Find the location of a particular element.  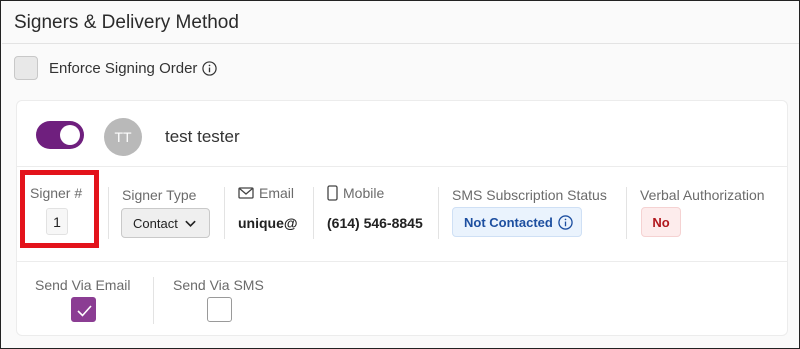

avatar: TT is located at coordinates (123, 137).